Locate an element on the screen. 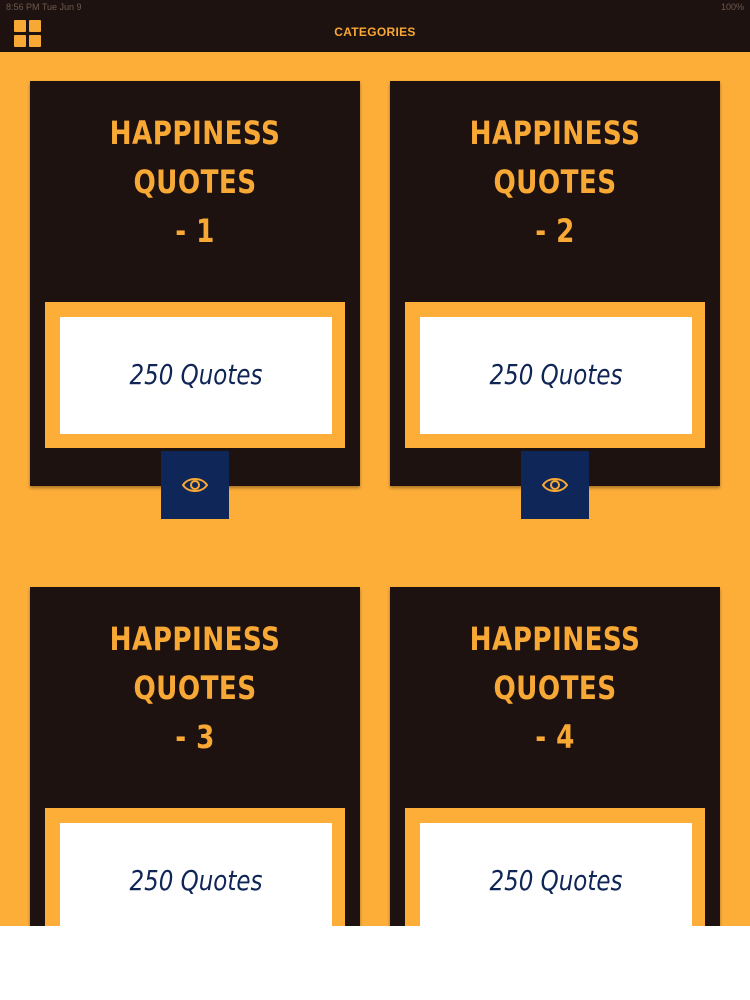 The width and height of the screenshot is (750, 1000). category-title: HAPPINESS QUOTES - 1 is located at coordinates (195, 182).